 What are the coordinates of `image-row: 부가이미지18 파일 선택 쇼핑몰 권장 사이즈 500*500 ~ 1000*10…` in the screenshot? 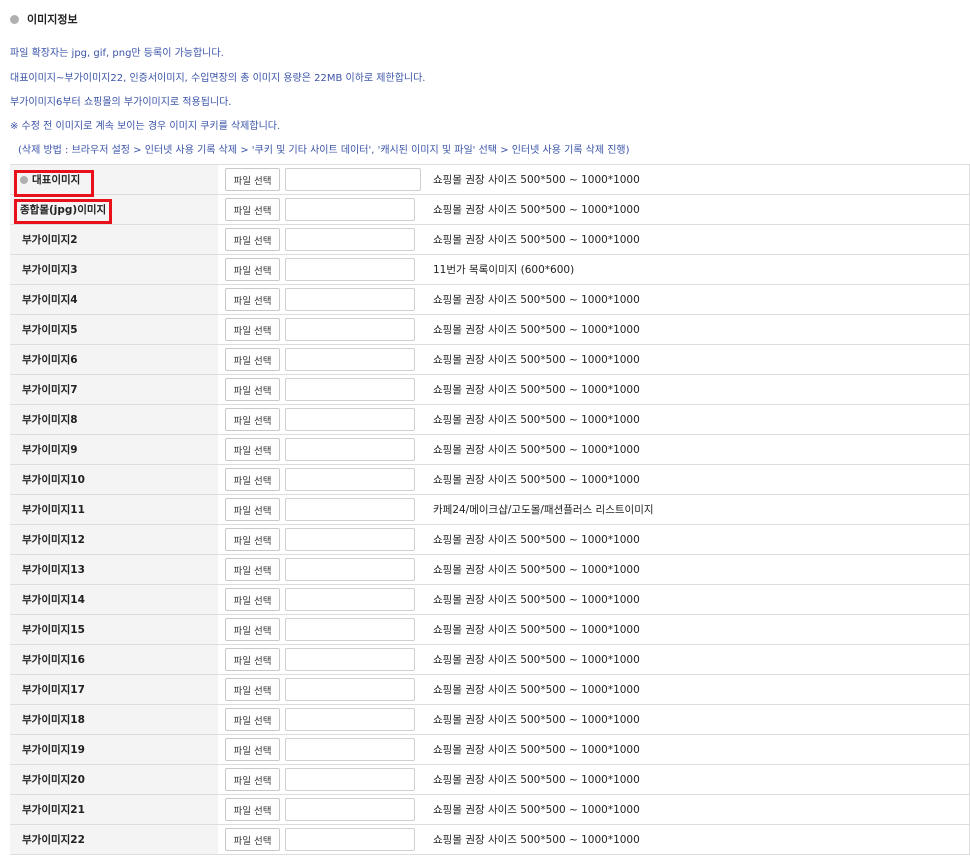 It's located at (490, 719).